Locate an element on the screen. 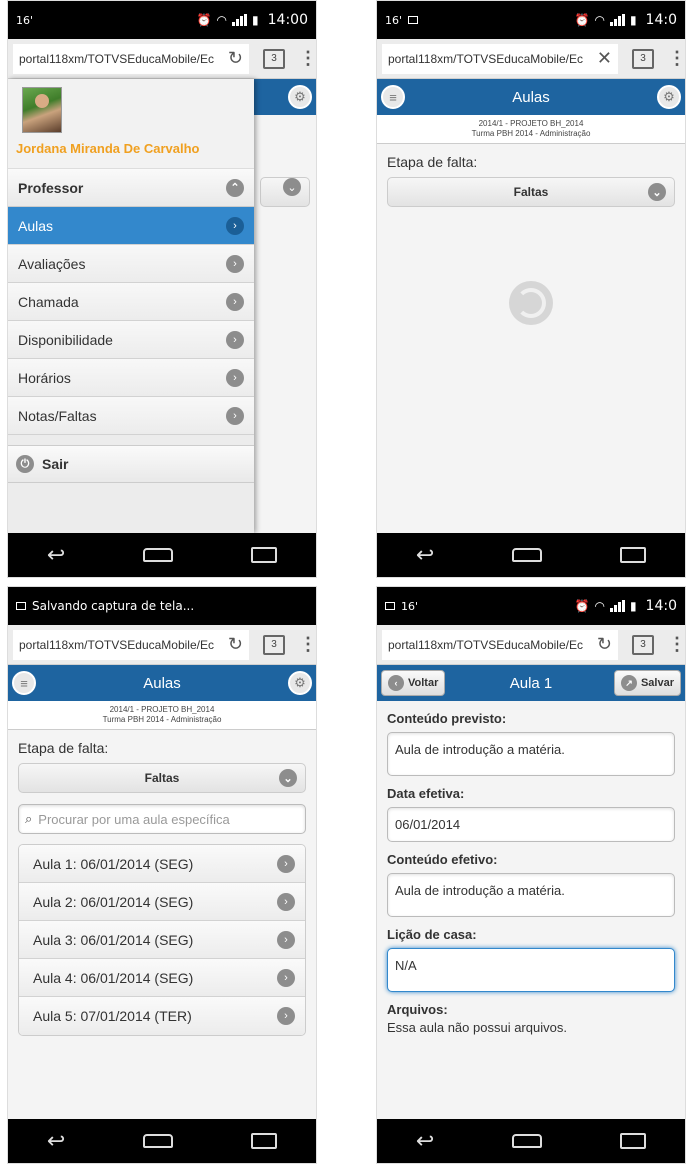 The width and height of the screenshot is (686, 1172). app-header: ‹ Voltar Aula 1 ↗ Salvar is located at coordinates (531, 683).